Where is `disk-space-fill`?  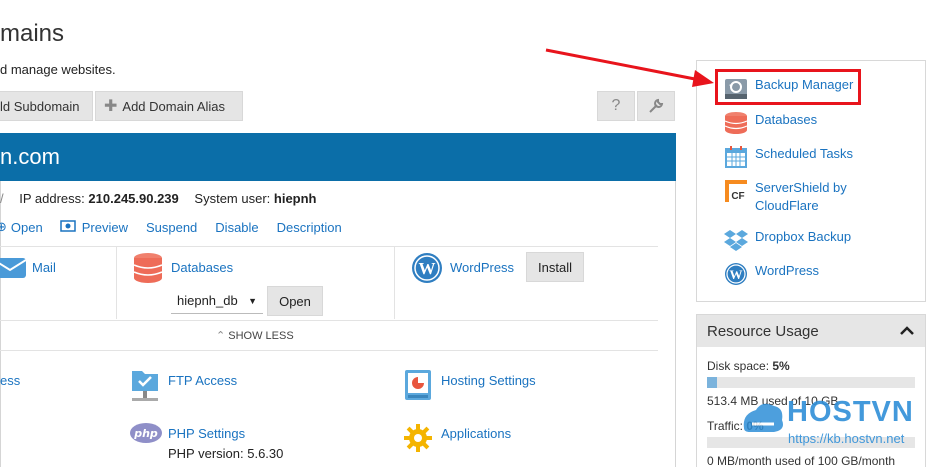 disk-space-fill is located at coordinates (712, 382).